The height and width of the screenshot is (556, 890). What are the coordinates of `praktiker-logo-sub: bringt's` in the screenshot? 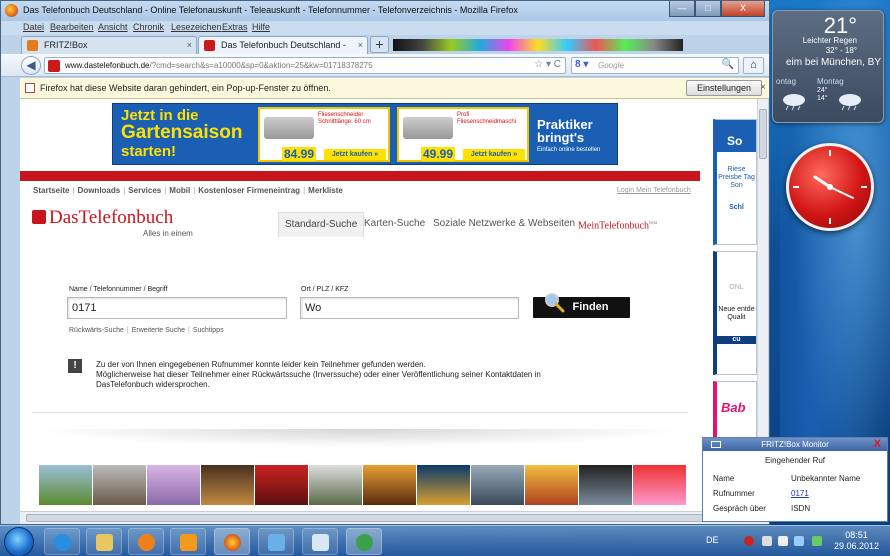 It's located at (561, 137).